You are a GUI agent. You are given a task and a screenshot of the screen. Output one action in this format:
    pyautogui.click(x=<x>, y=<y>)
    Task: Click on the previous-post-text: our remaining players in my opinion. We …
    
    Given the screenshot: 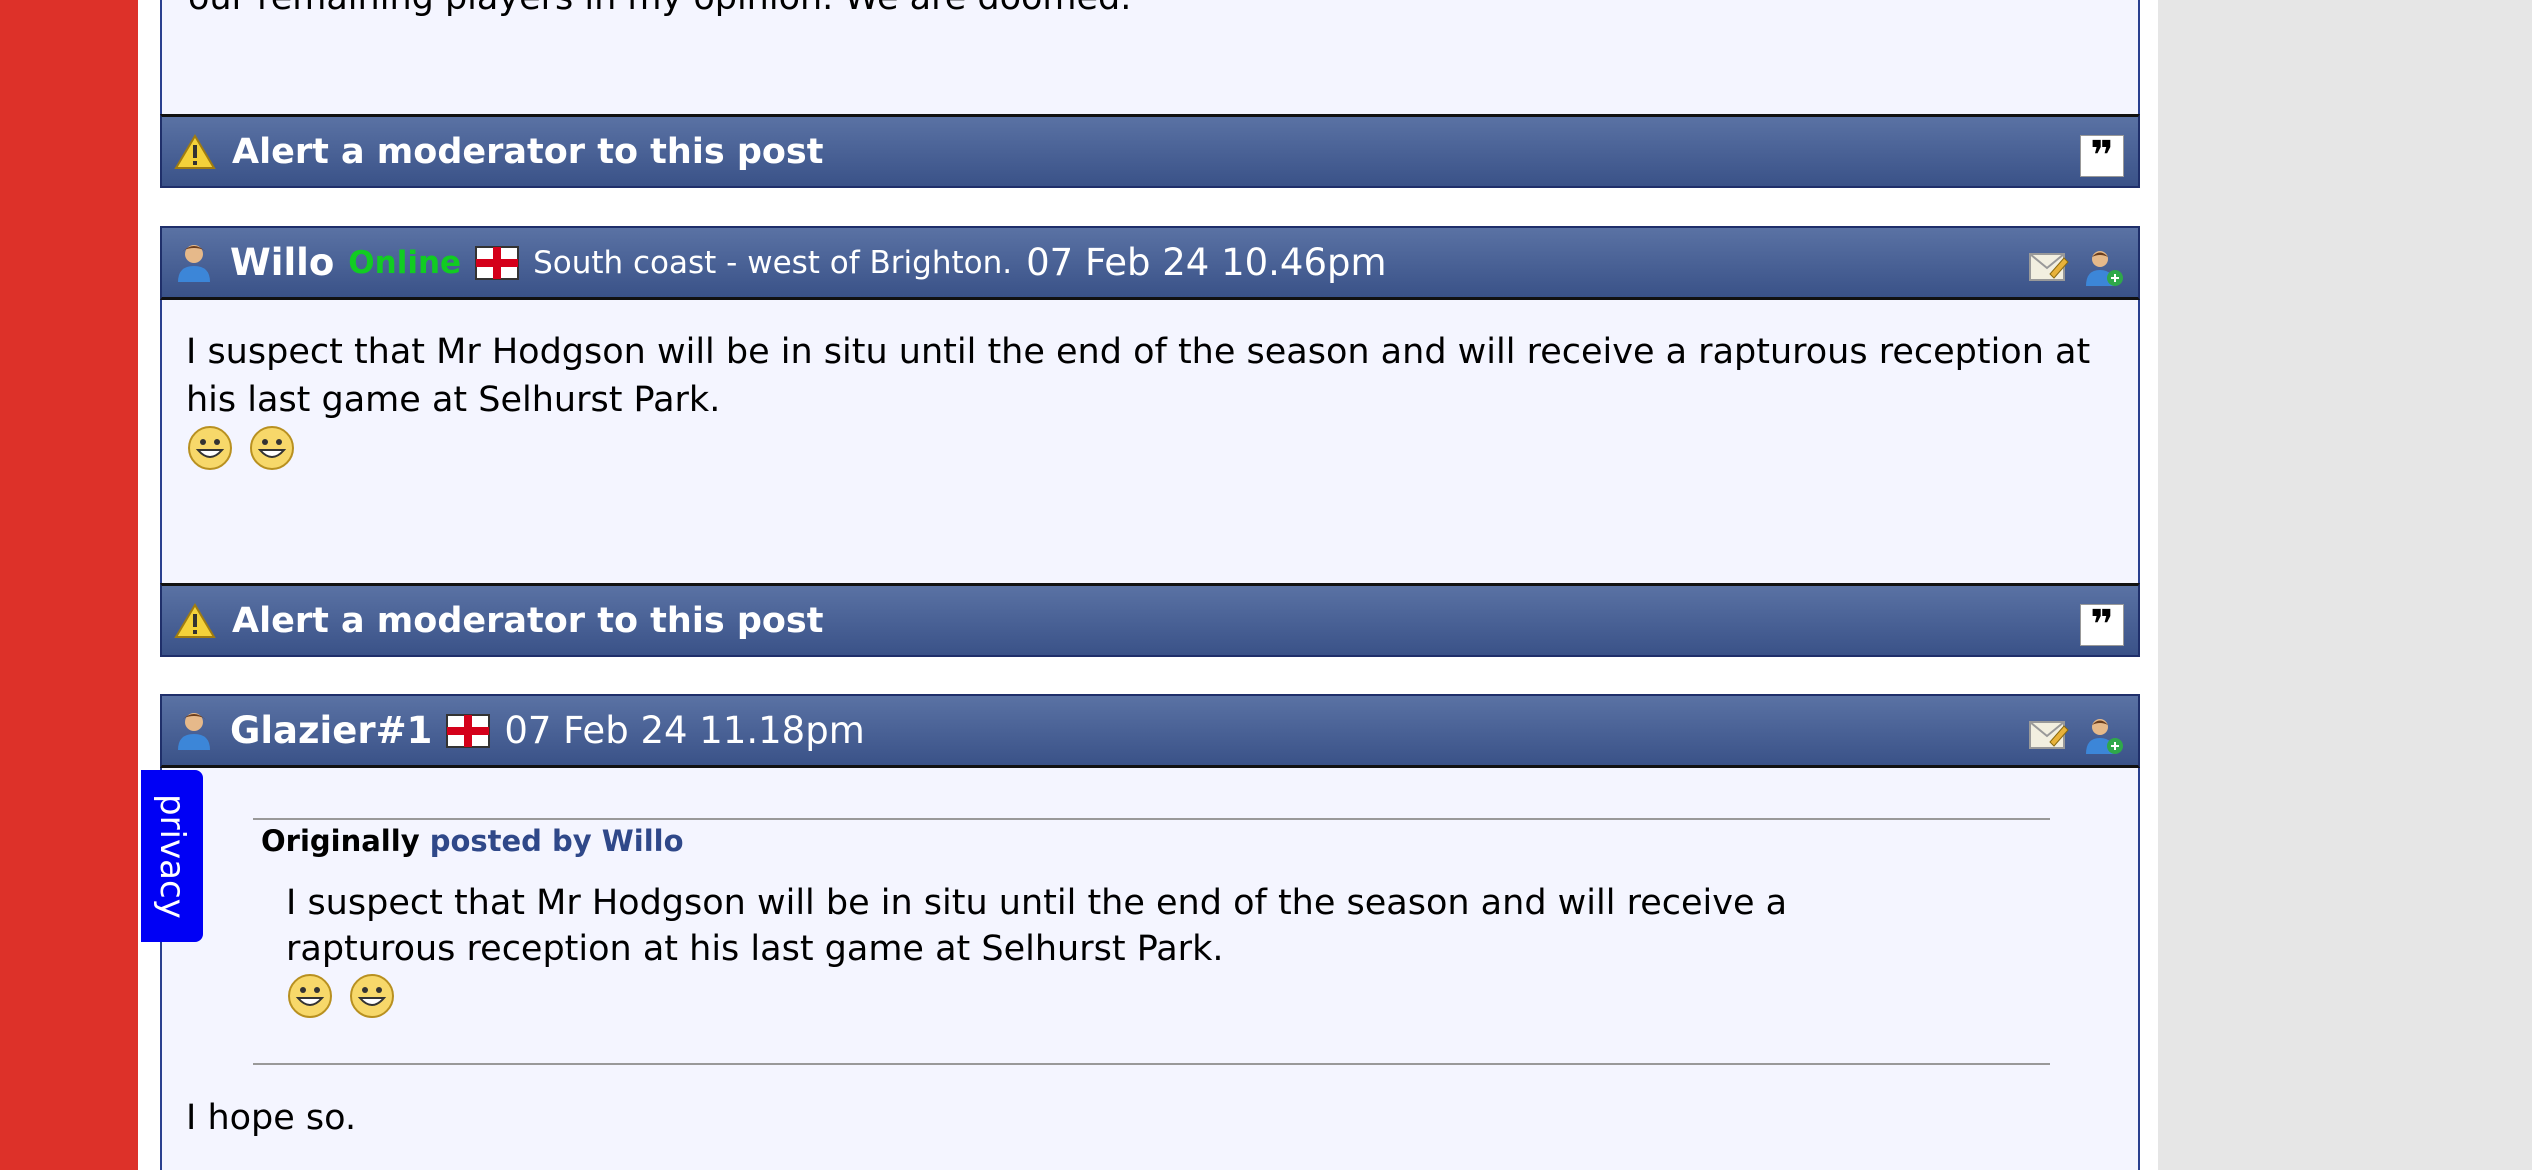 What is the action you would take?
    pyautogui.click(x=659, y=9)
    